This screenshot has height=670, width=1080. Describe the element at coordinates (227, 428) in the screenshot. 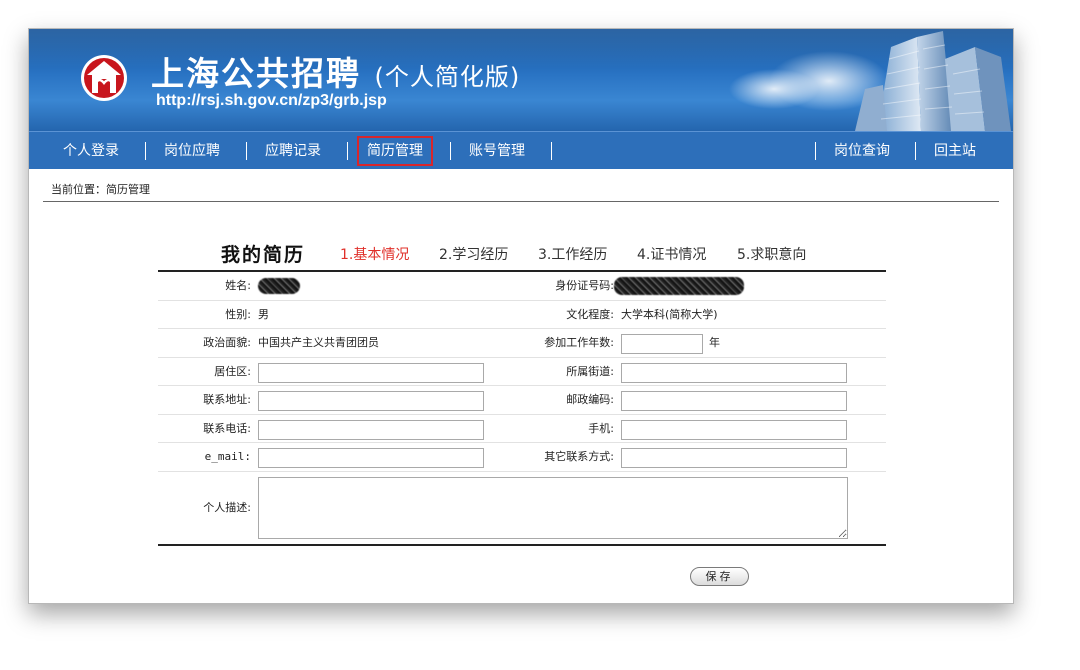

I see `phone-label: 联系电话:` at that location.